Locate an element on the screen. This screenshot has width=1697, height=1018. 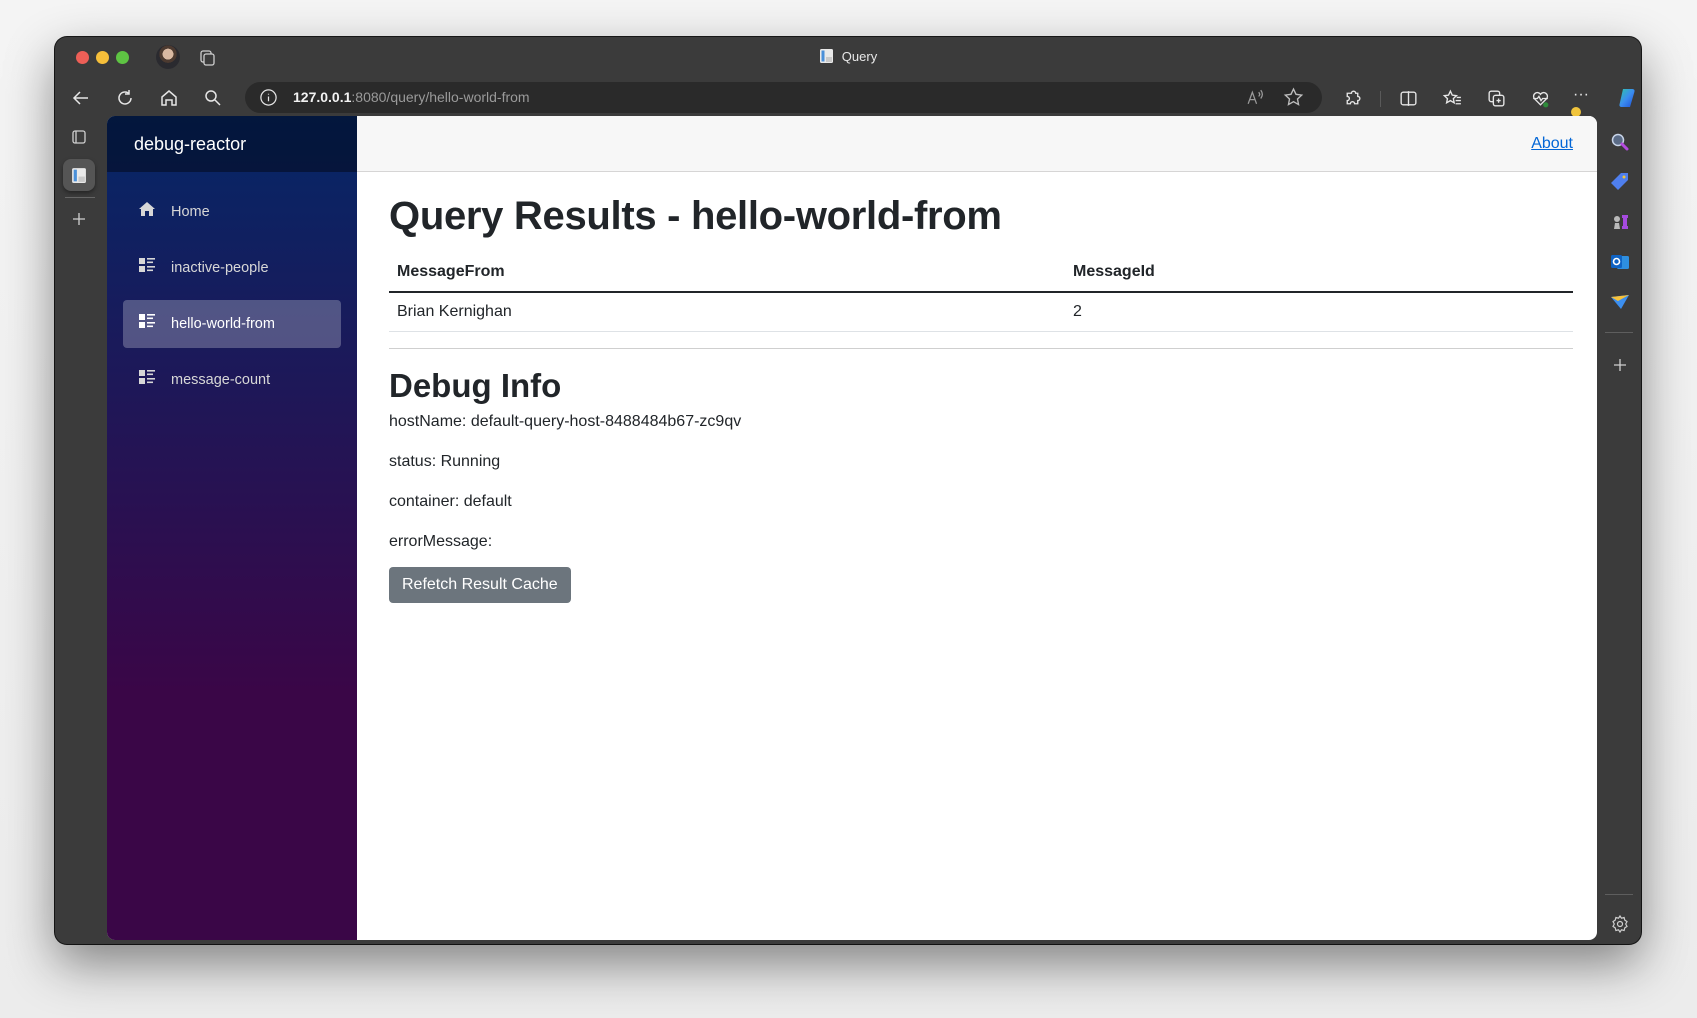
top-row: About is located at coordinates (977, 144).